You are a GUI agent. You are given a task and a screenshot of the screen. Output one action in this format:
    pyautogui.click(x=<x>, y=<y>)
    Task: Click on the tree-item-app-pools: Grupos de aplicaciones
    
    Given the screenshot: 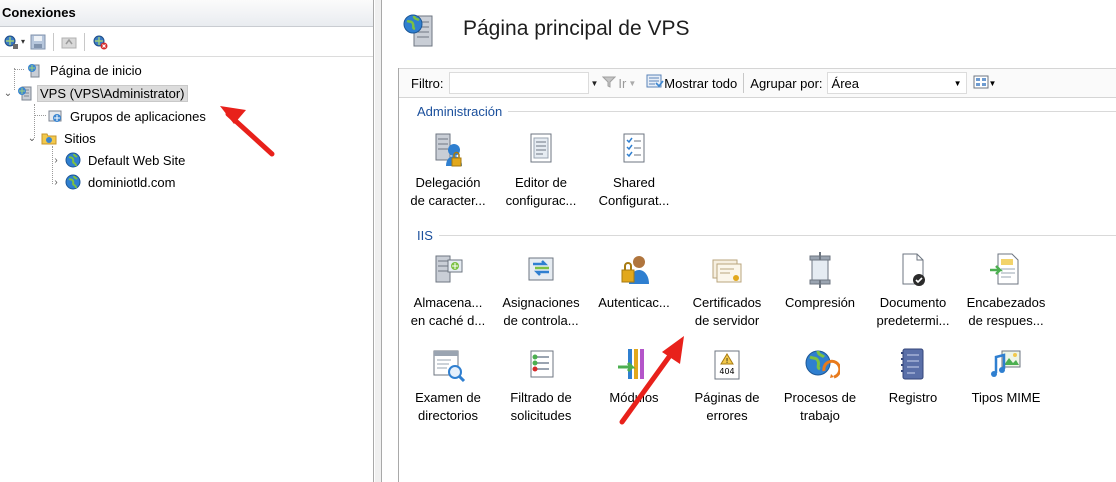 What is the action you would take?
    pyautogui.click(x=126, y=116)
    